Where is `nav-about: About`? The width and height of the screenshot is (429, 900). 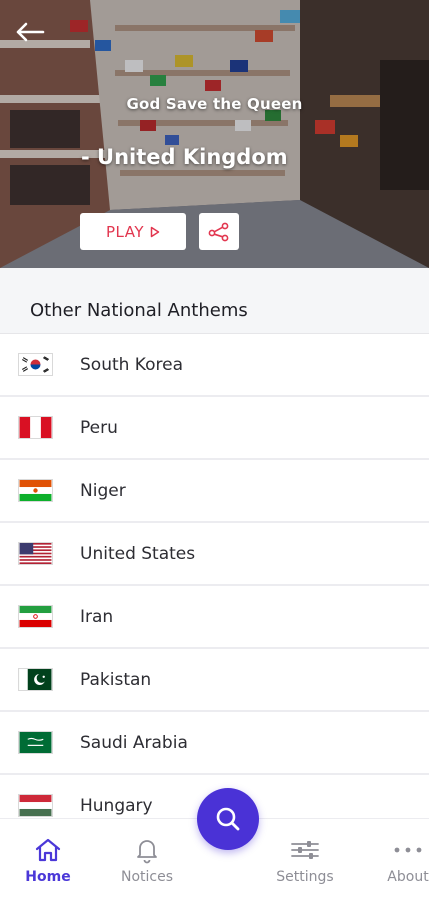 nav-about: About is located at coordinates (404, 859).